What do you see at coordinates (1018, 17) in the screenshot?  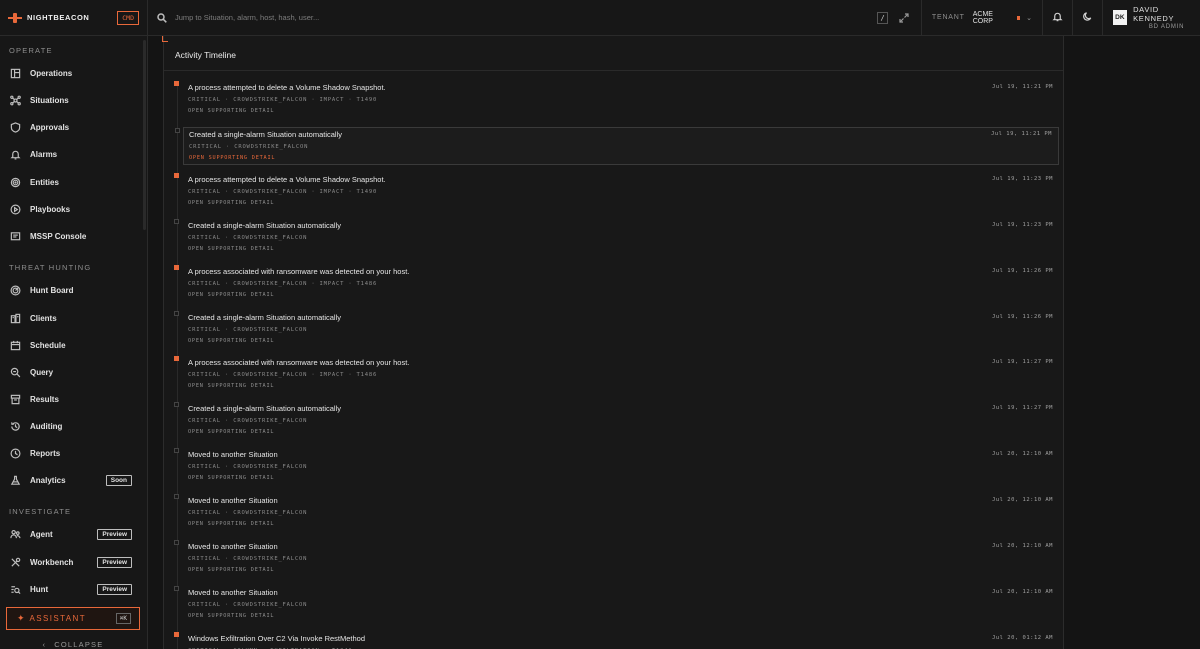 I see `tenant-status-dot` at bounding box center [1018, 17].